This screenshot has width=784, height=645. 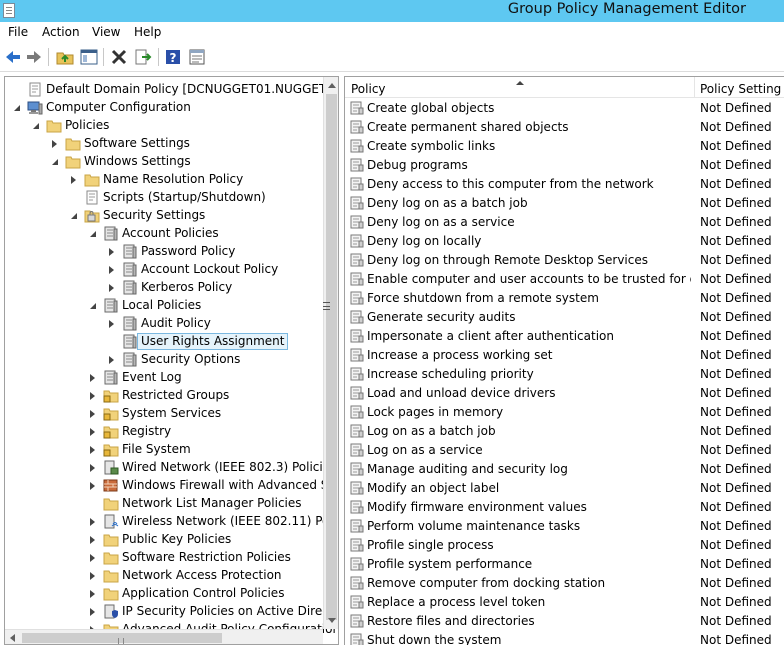 I want to click on splitter-grip-icon, so click(x=326, y=306).